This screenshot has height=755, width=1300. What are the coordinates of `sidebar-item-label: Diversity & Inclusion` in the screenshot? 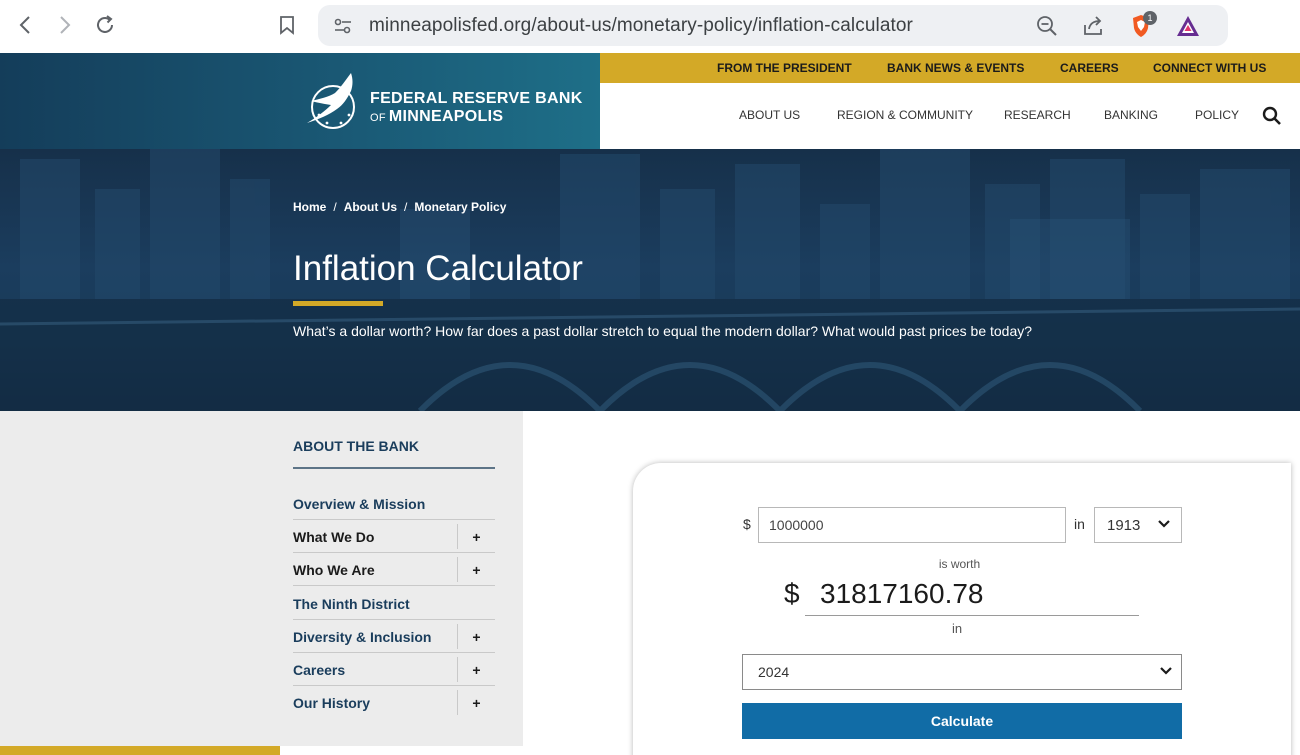 It's located at (362, 637).